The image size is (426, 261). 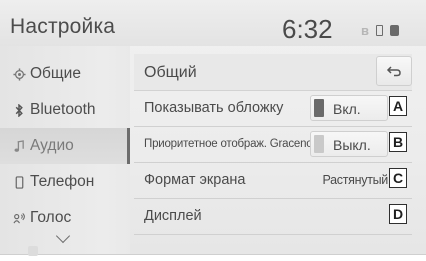 I want to click on toggle-value: Выкл., so click(x=352, y=145).